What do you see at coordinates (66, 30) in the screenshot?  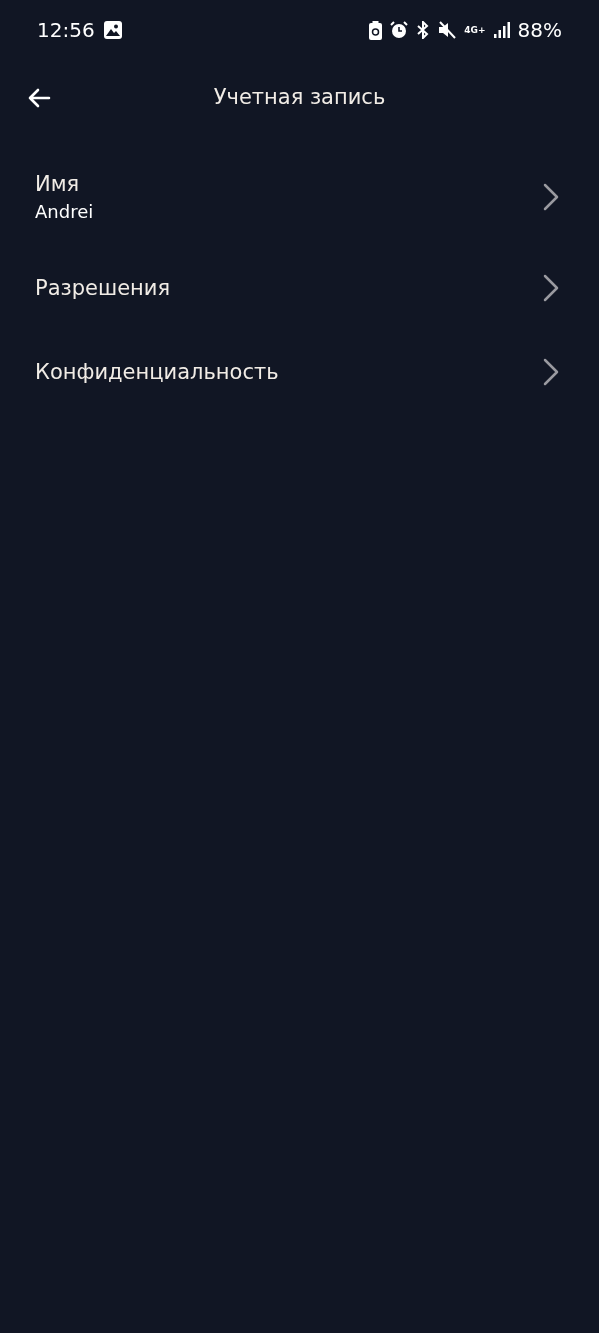 I see `status-time: 12:56` at bounding box center [66, 30].